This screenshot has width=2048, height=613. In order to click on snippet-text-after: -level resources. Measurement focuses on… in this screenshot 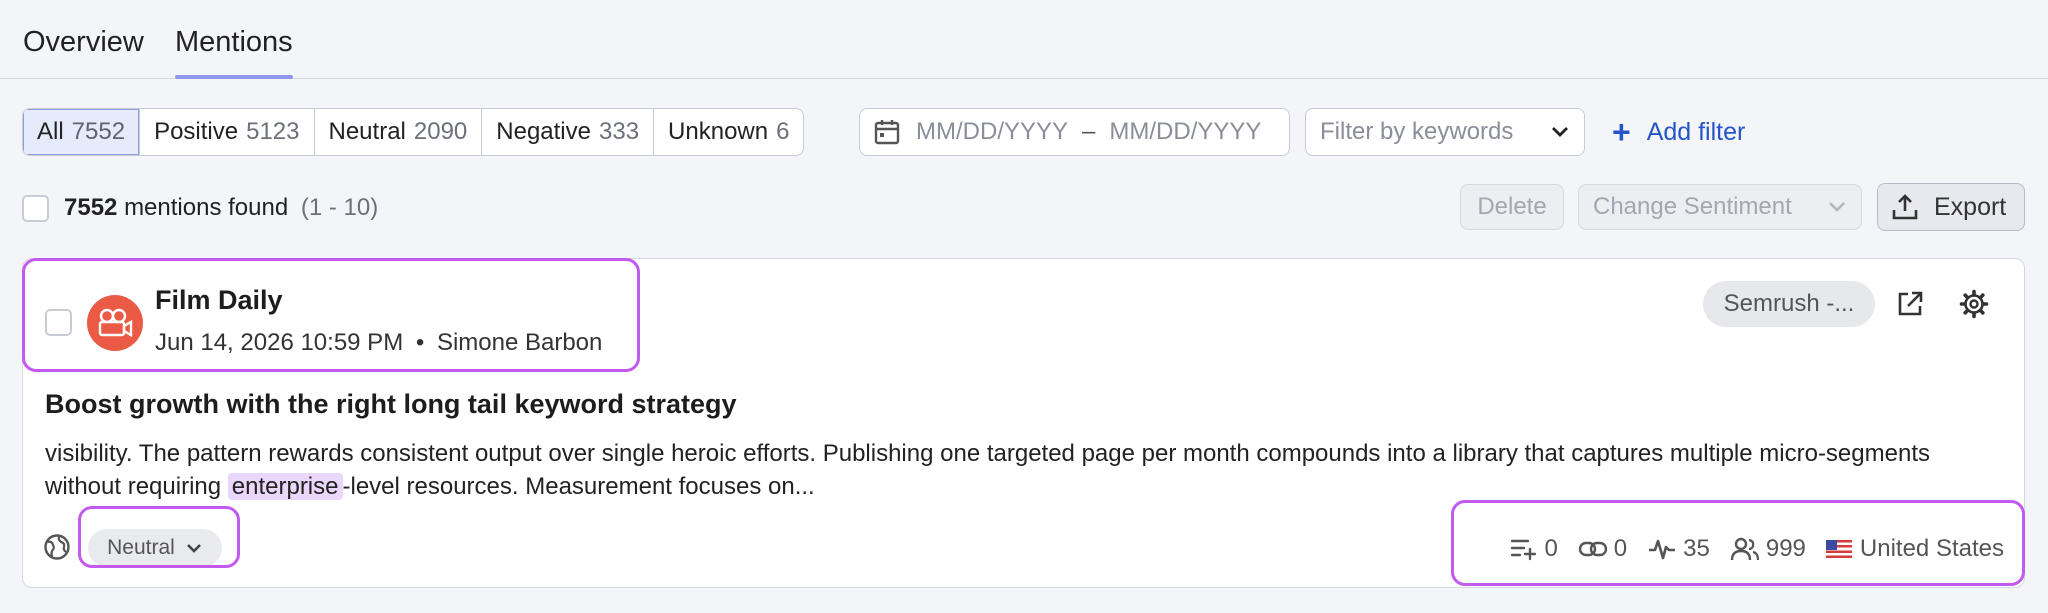, I will do `click(578, 486)`.